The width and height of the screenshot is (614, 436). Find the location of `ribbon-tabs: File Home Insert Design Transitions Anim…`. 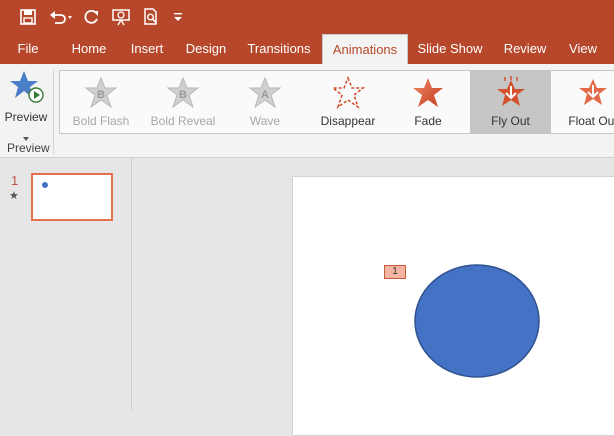

ribbon-tabs: File Home Insert Design Transitions Anim… is located at coordinates (307, 49).